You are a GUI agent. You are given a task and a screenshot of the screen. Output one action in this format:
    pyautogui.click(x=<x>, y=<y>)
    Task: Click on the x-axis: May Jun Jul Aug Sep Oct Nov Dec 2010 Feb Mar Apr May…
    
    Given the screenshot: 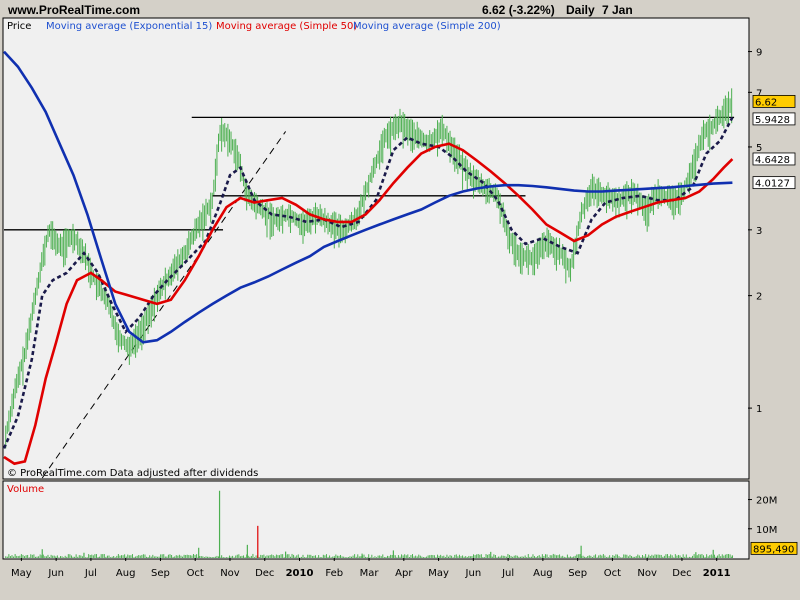 What is the action you would take?
    pyautogui.click(x=371, y=568)
    